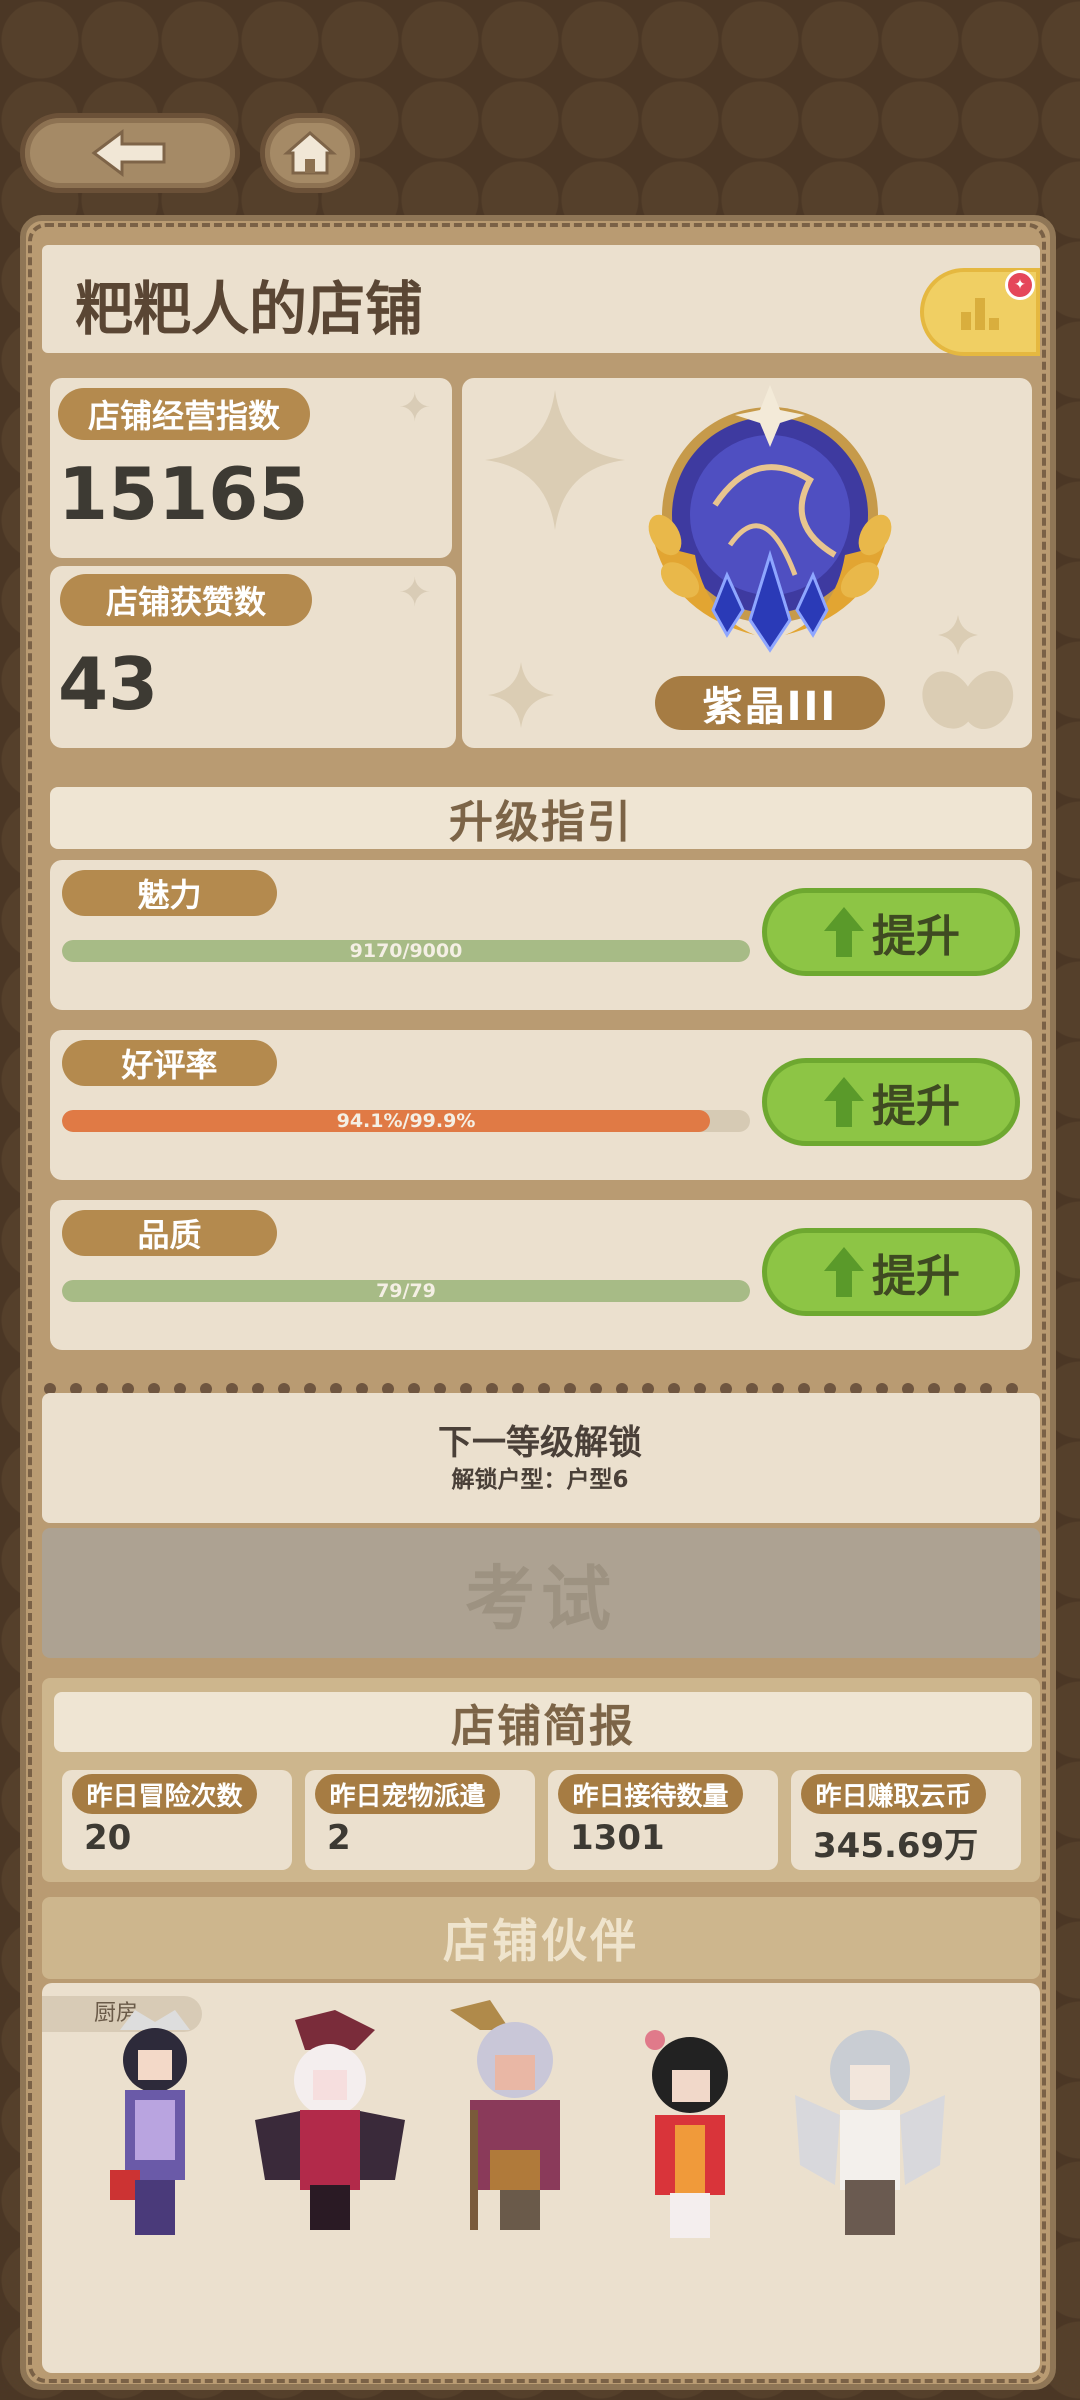 Image resolution: width=1080 pixels, height=2400 pixels. I want to click on operation-index-value: 15165, so click(183, 494).